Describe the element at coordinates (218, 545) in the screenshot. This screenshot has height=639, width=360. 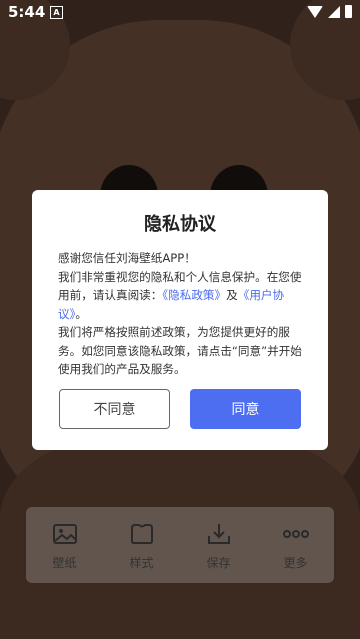
I see `nav-save: 保存` at that location.